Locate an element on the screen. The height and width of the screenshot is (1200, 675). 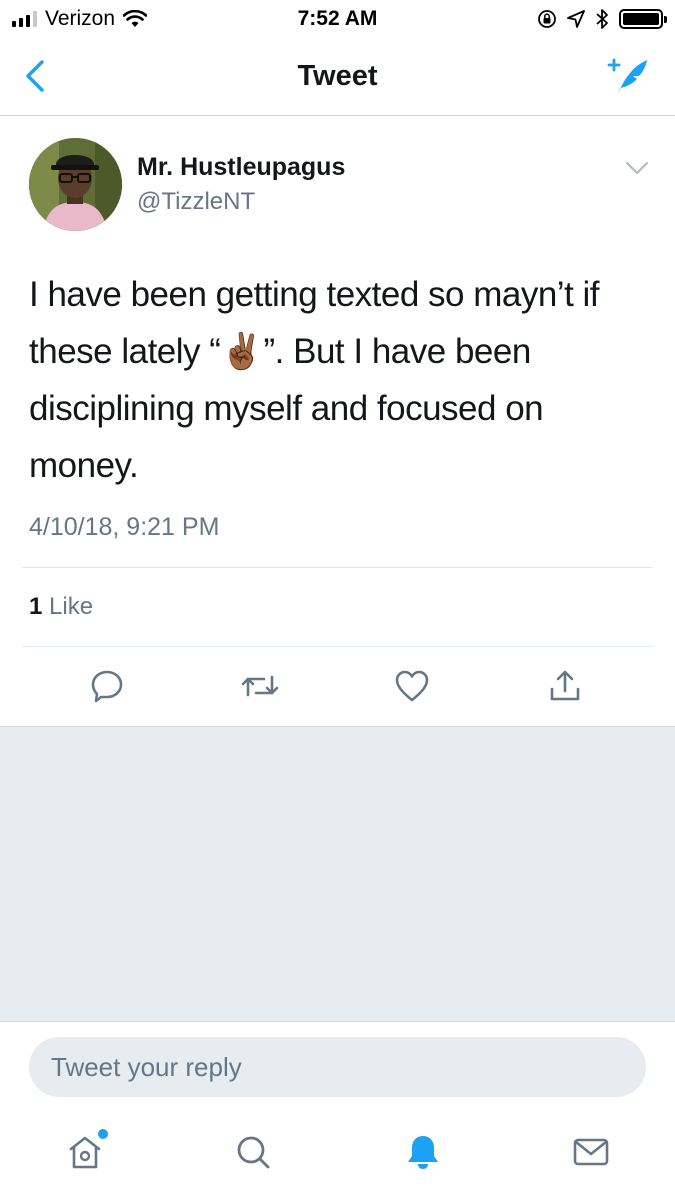
share-icon is located at coordinates (565, 685).